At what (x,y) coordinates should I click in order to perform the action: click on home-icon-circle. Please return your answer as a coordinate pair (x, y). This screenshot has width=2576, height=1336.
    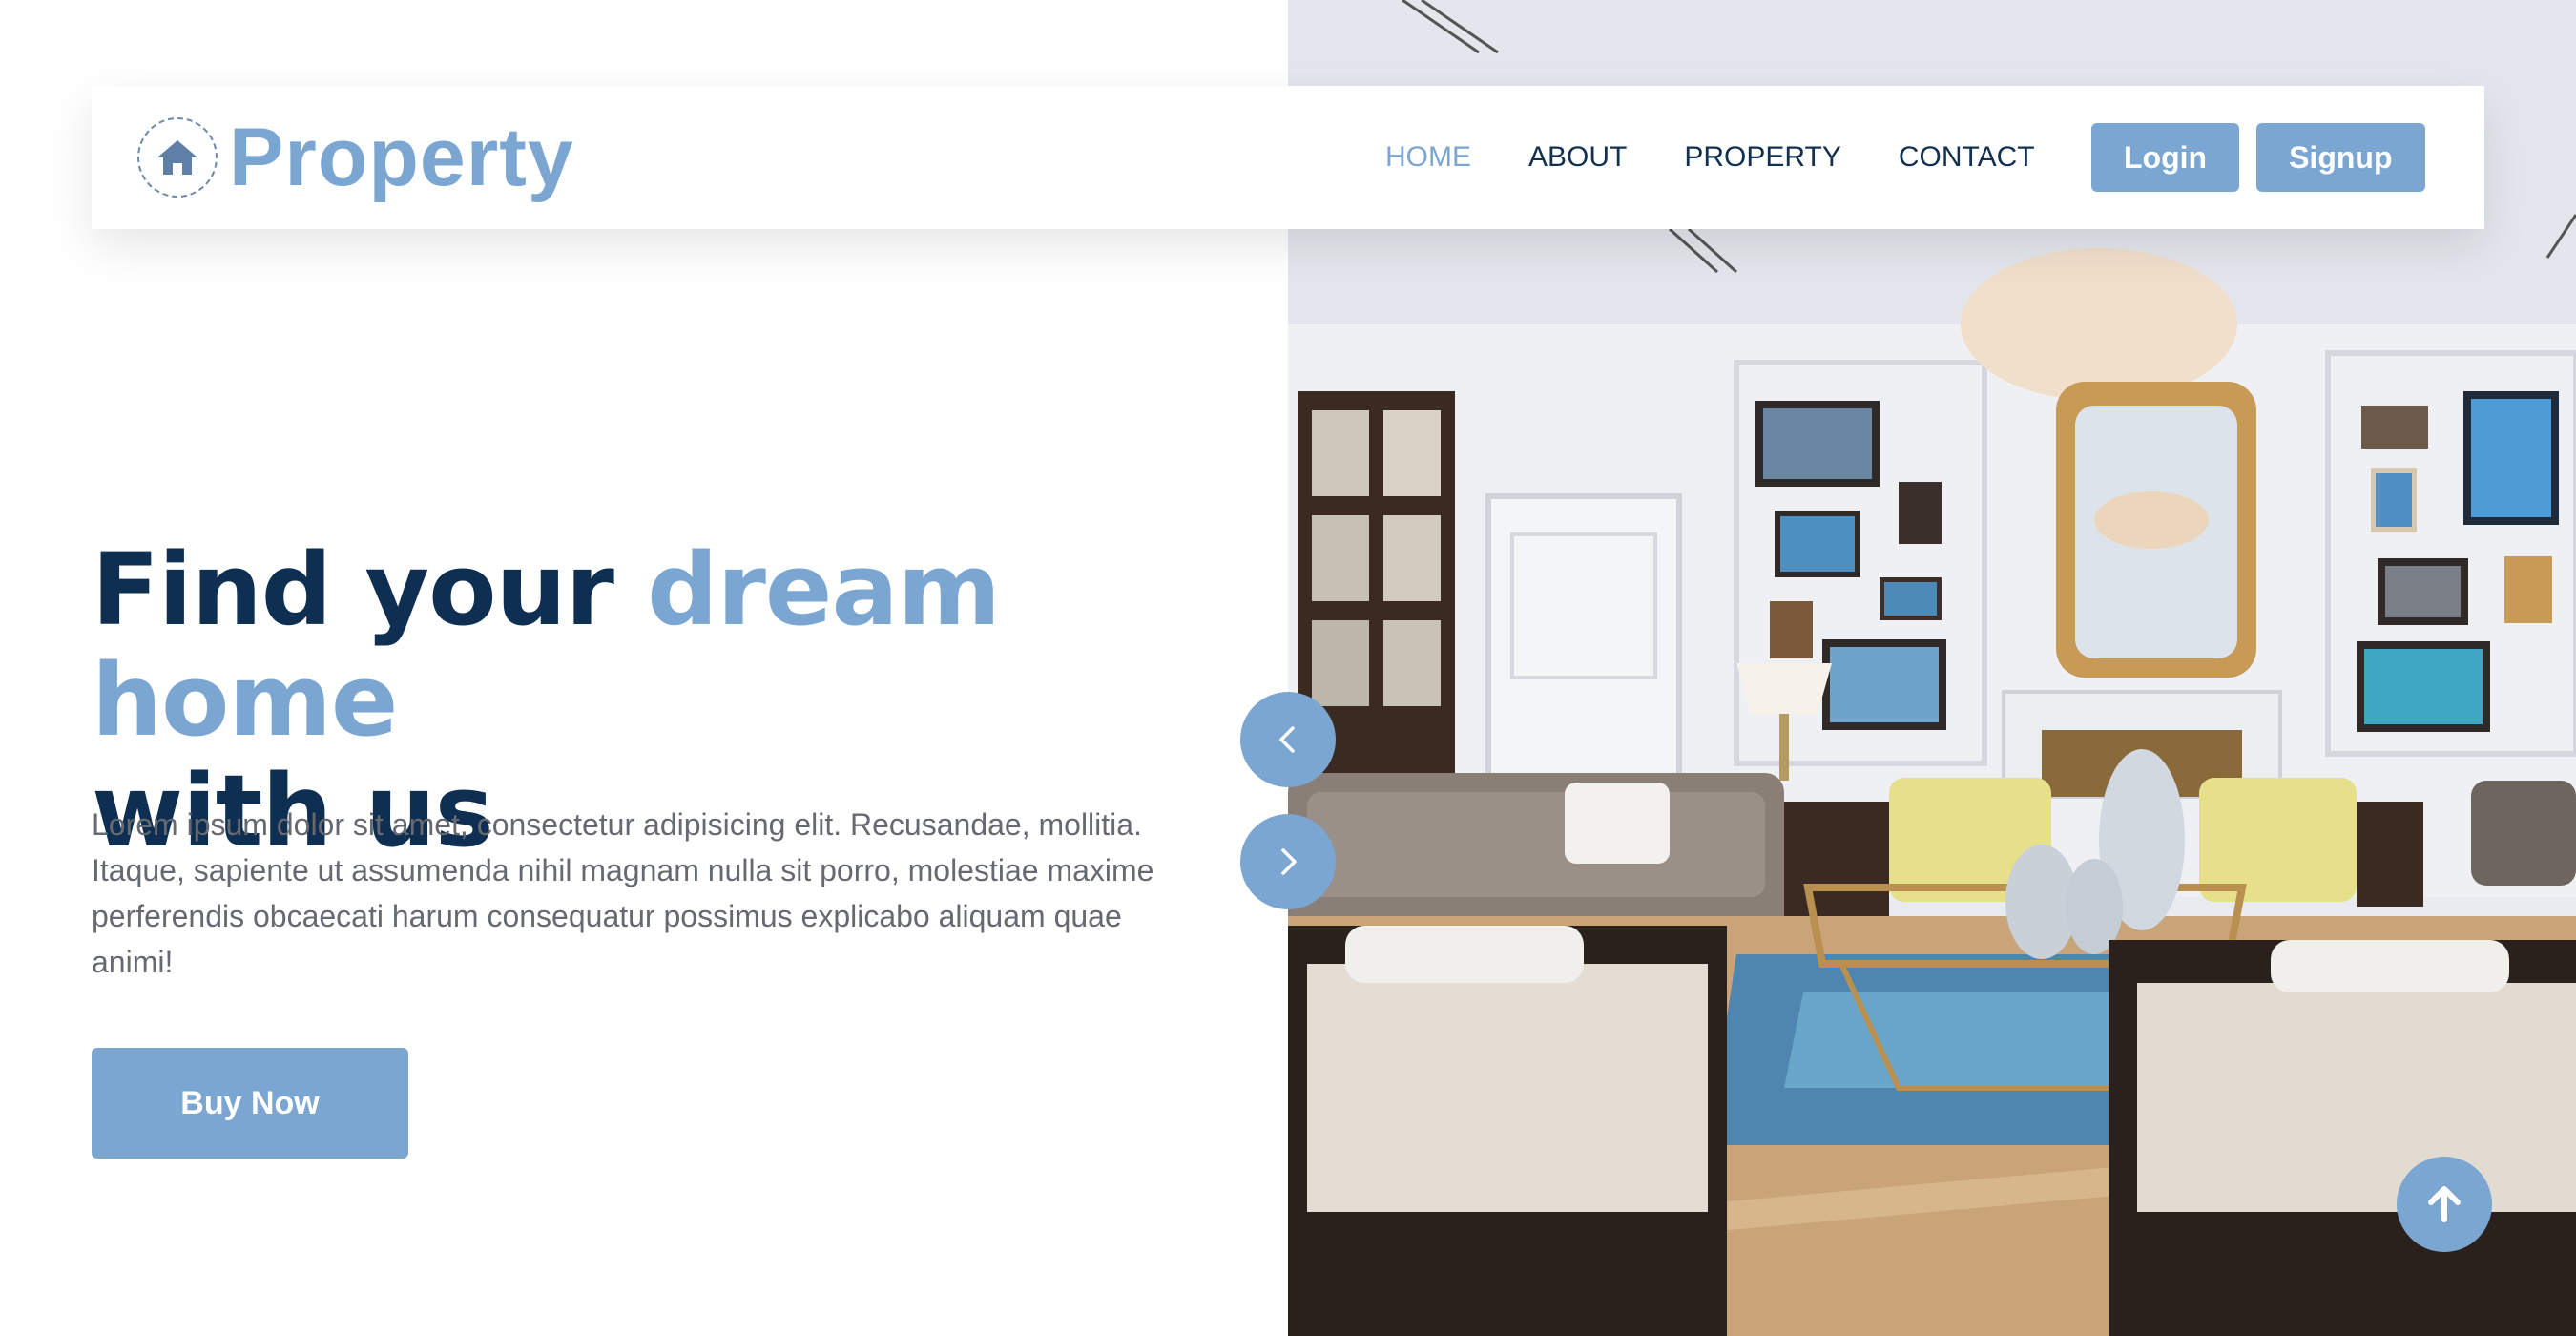
    Looking at the image, I should click on (177, 157).